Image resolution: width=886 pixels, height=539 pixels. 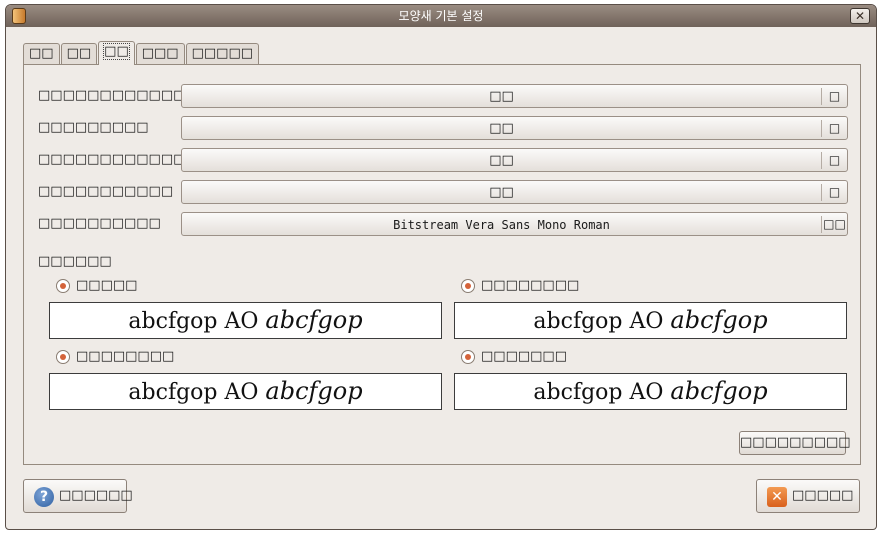 I want to click on tab-1-label: □□, so click(x=41, y=53).